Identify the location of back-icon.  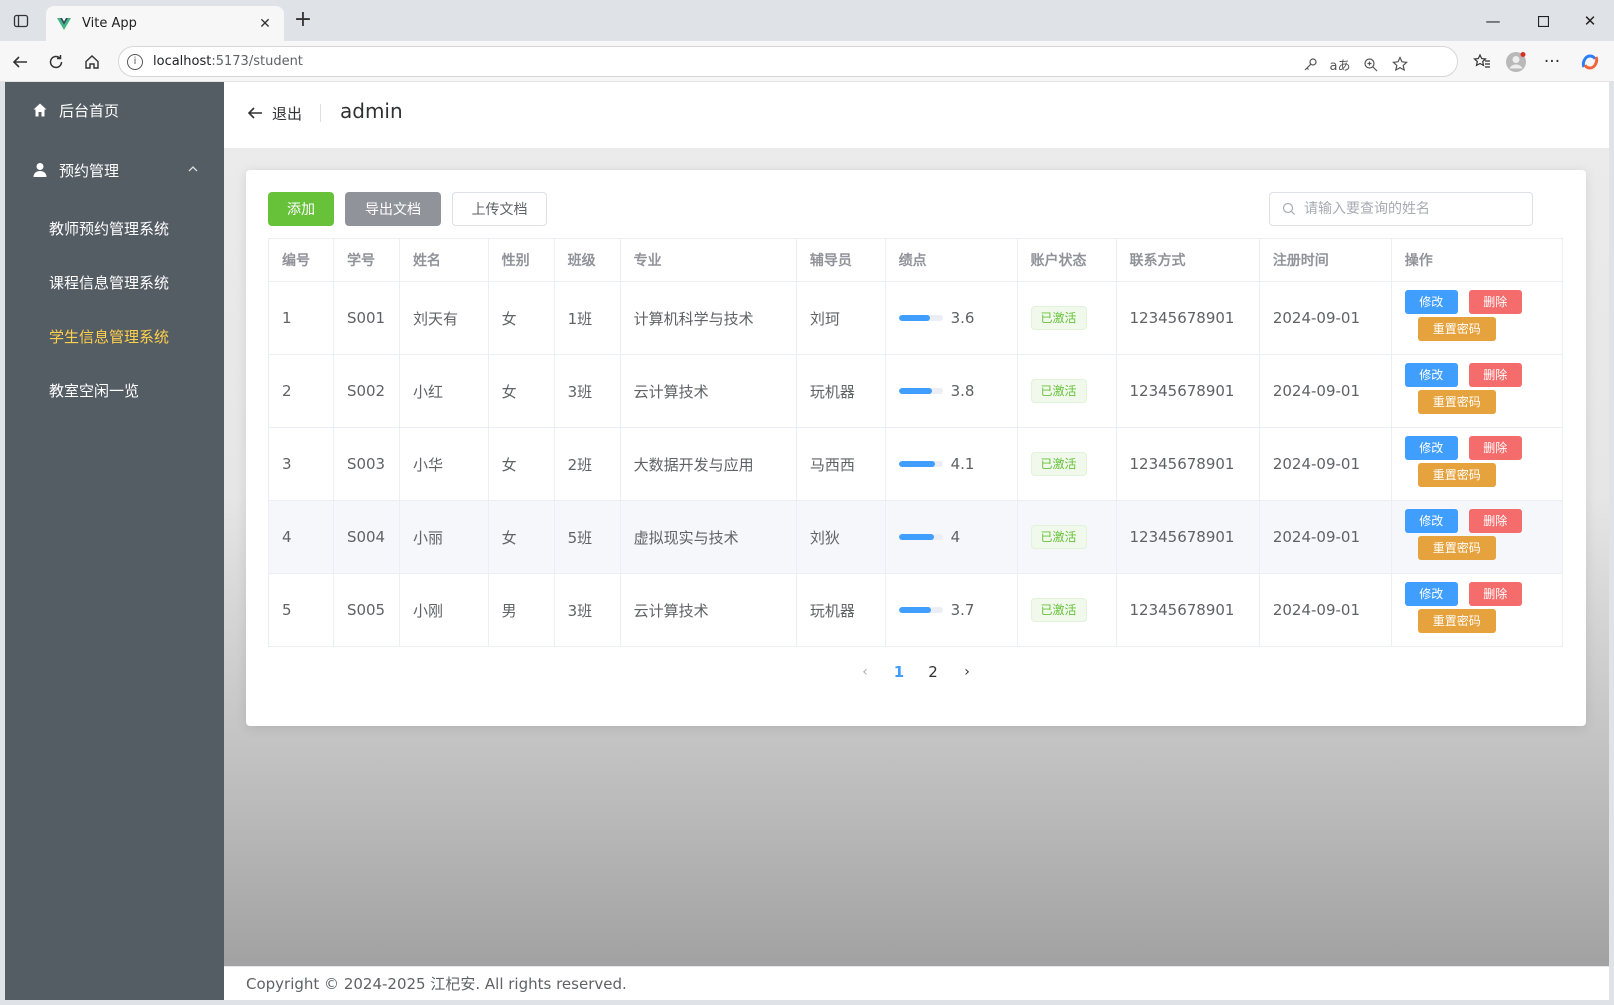
(20, 62).